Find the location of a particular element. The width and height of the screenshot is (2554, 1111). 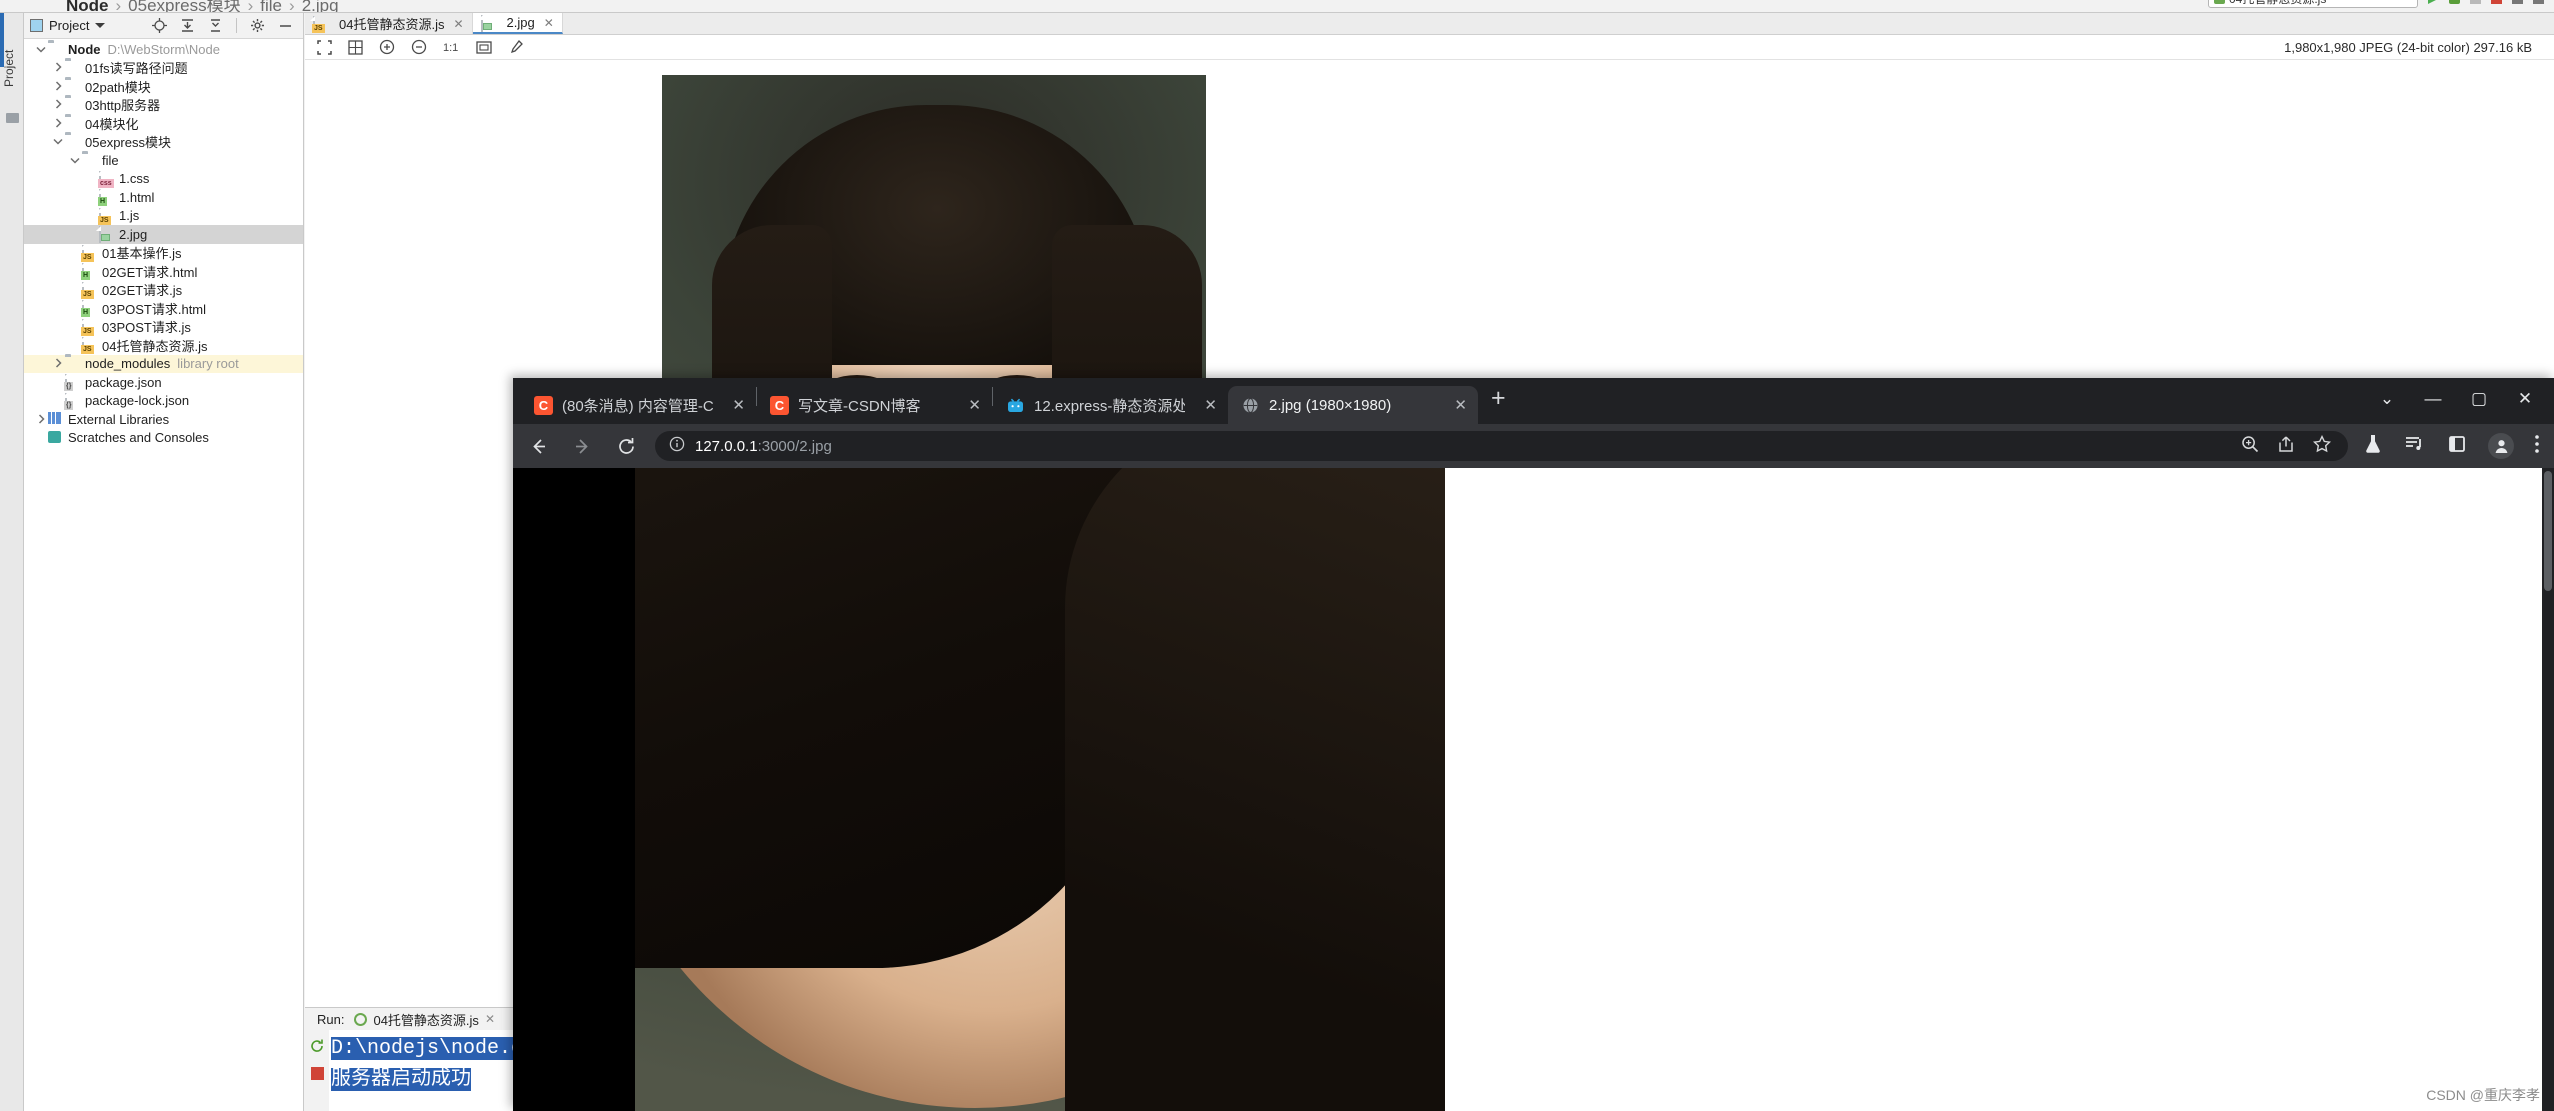

tree-item-05express: 05express模块 is located at coordinates (163, 142).